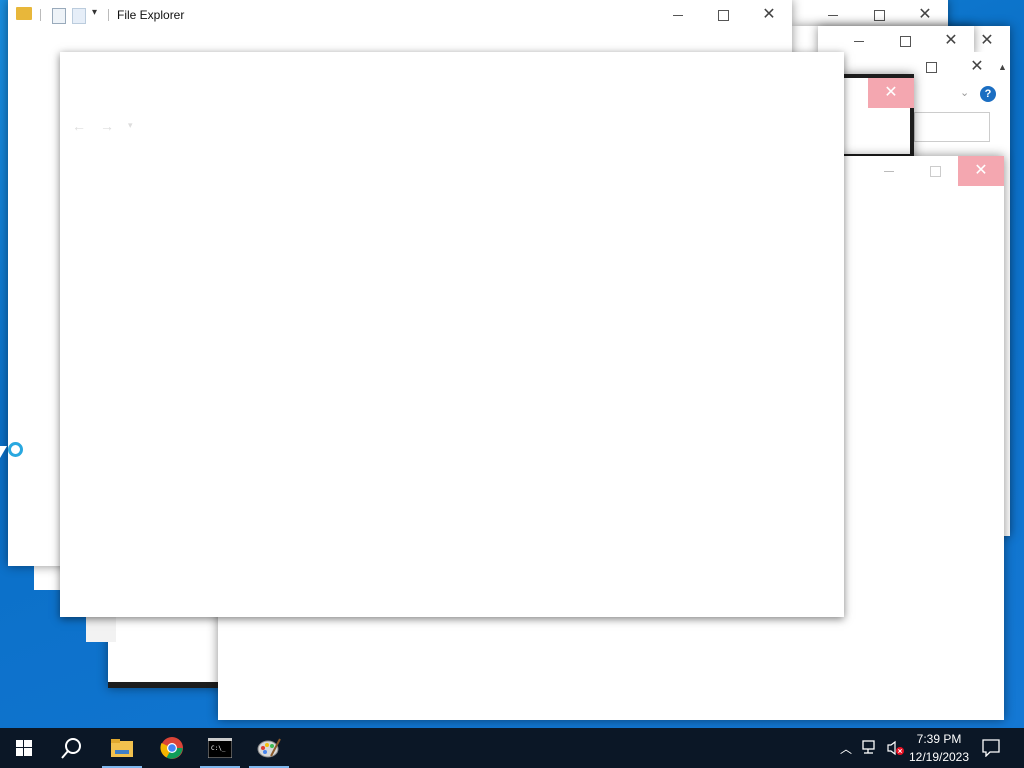 The width and height of the screenshot is (1024, 768). What do you see at coordinates (79, 126) in the screenshot?
I see `back-arrow-icon: ←` at bounding box center [79, 126].